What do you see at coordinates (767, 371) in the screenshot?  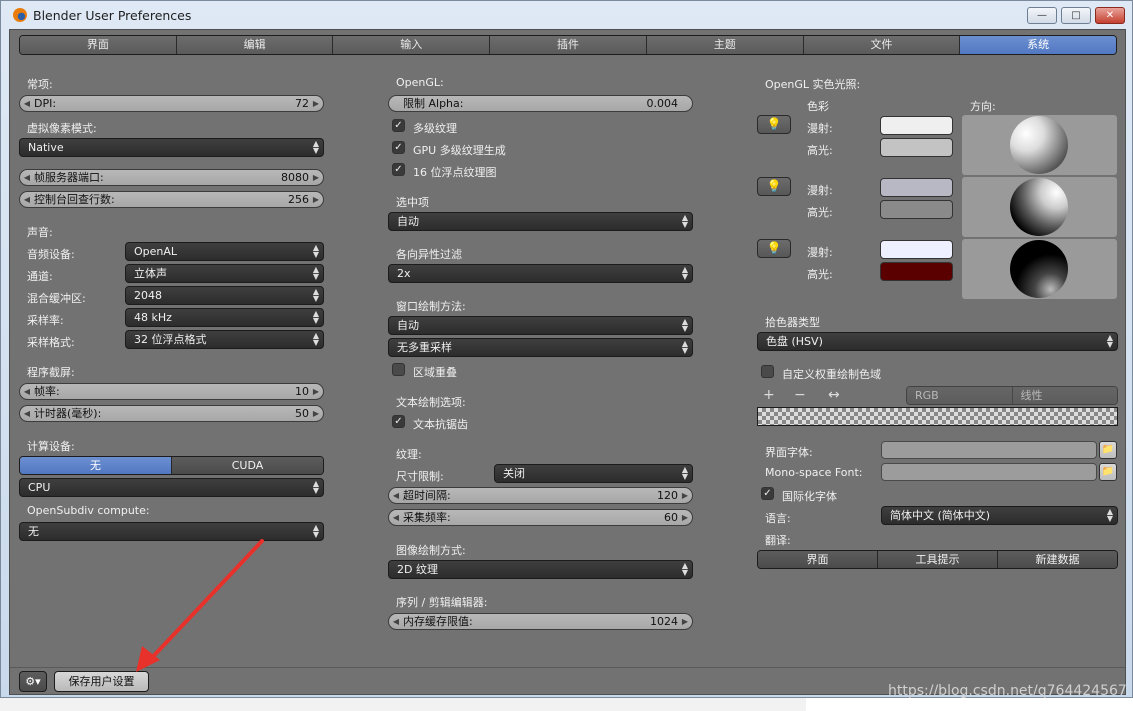 I see `custom-weight-checkbox` at bounding box center [767, 371].